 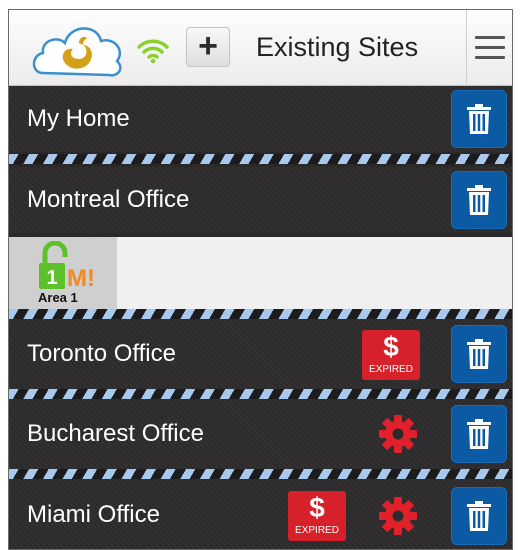 I want to click on area-badge-text: M!, so click(x=81, y=278).